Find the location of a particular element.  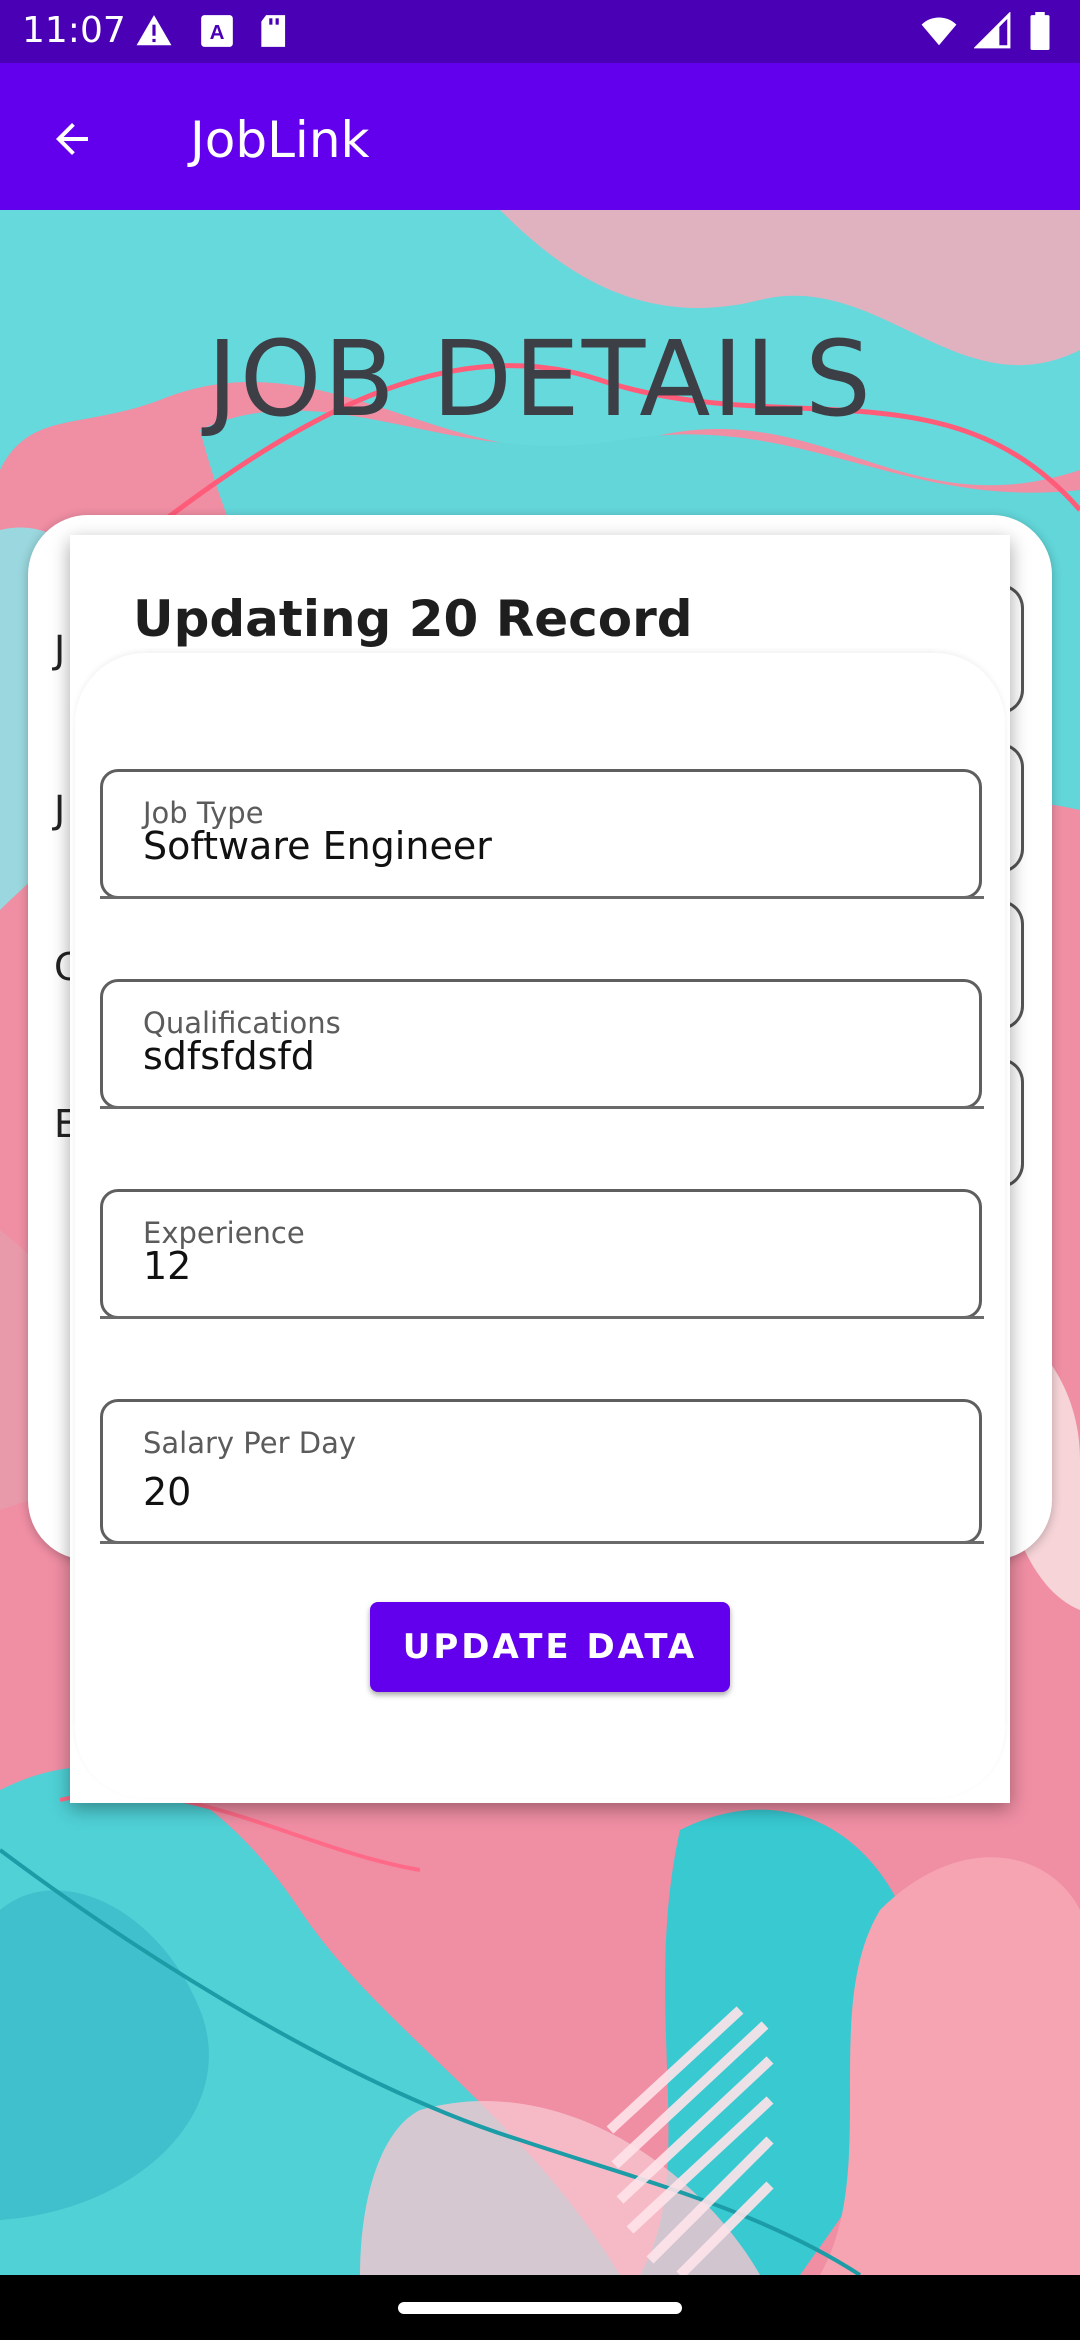

signal-icon is located at coordinates (992, 30).